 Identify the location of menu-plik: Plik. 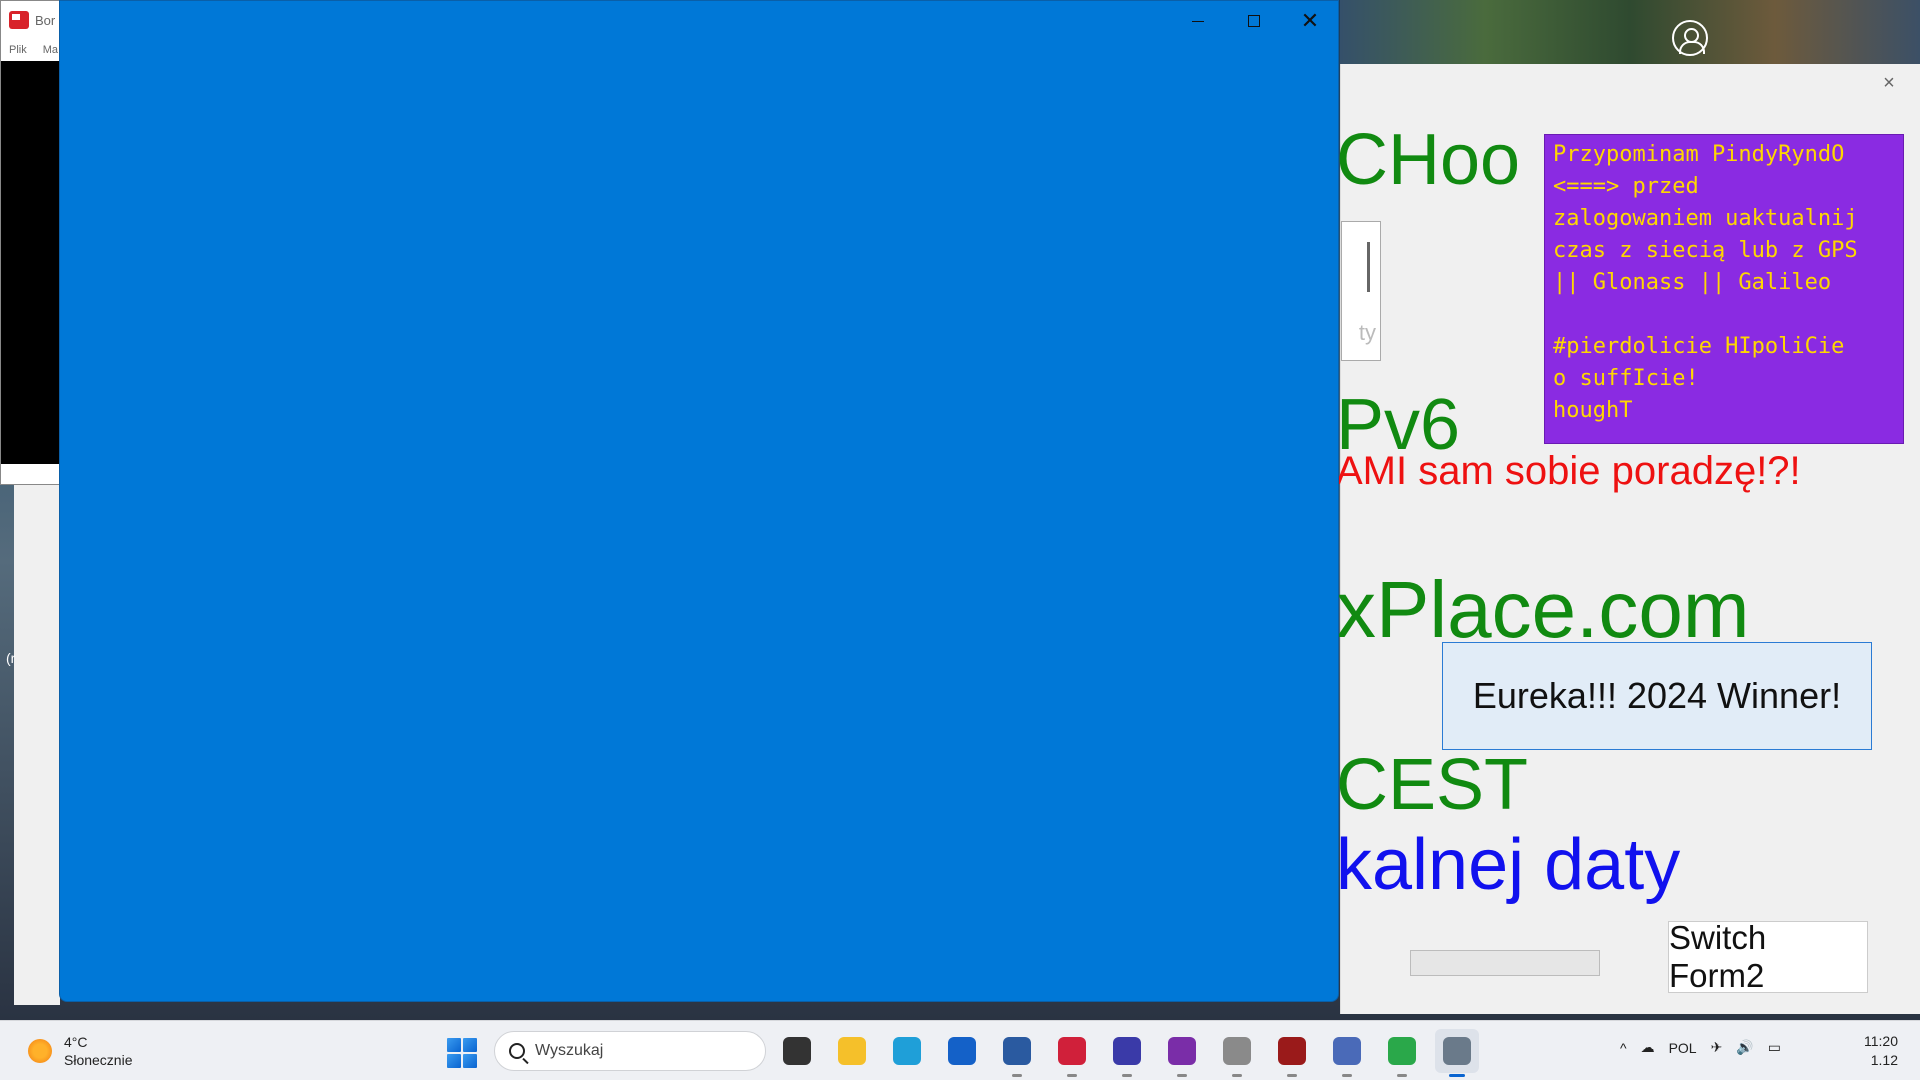
(18, 50).